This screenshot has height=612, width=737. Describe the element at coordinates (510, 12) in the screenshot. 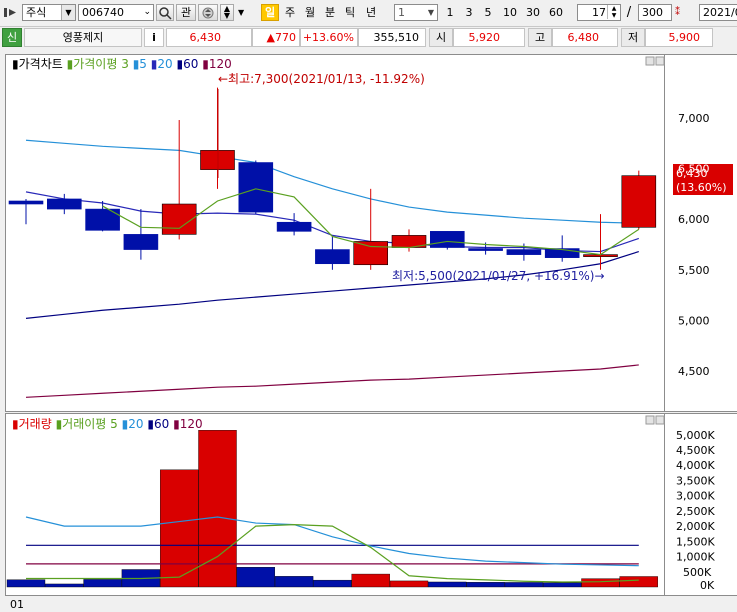

I see `interval-10-button: 10` at that location.